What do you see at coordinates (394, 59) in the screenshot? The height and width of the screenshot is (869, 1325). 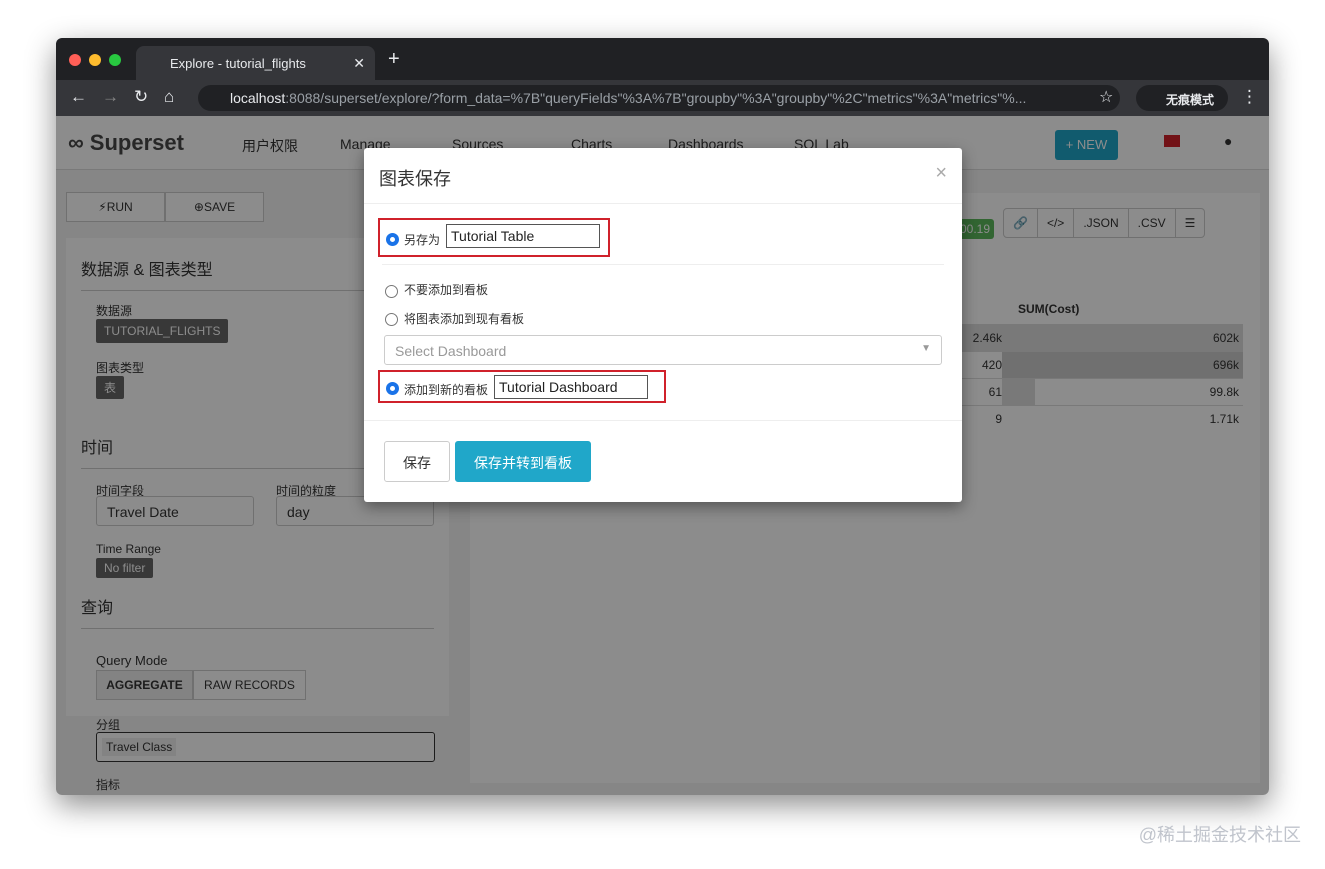 I see `new-tab-button: +` at bounding box center [394, 59].